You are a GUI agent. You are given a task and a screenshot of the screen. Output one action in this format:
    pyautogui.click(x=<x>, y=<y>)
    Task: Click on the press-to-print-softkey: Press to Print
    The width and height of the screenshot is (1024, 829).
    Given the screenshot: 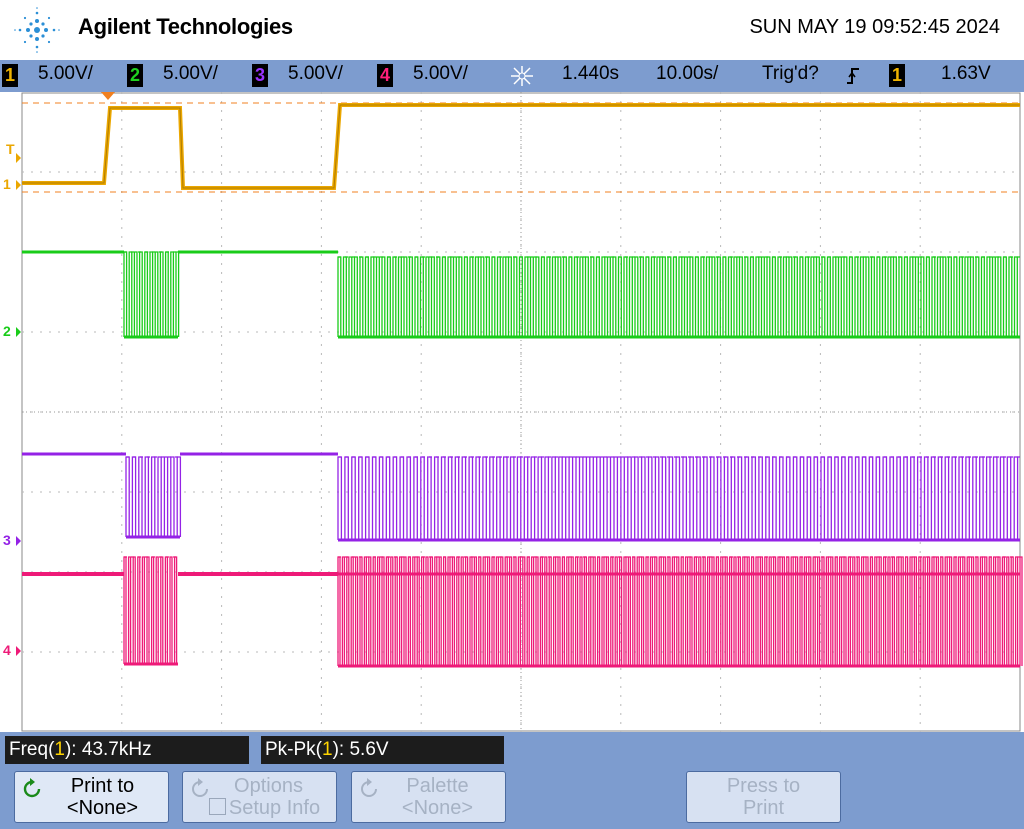 What is the action you would take?
    pyautogui.click(x=763, y=797)
    